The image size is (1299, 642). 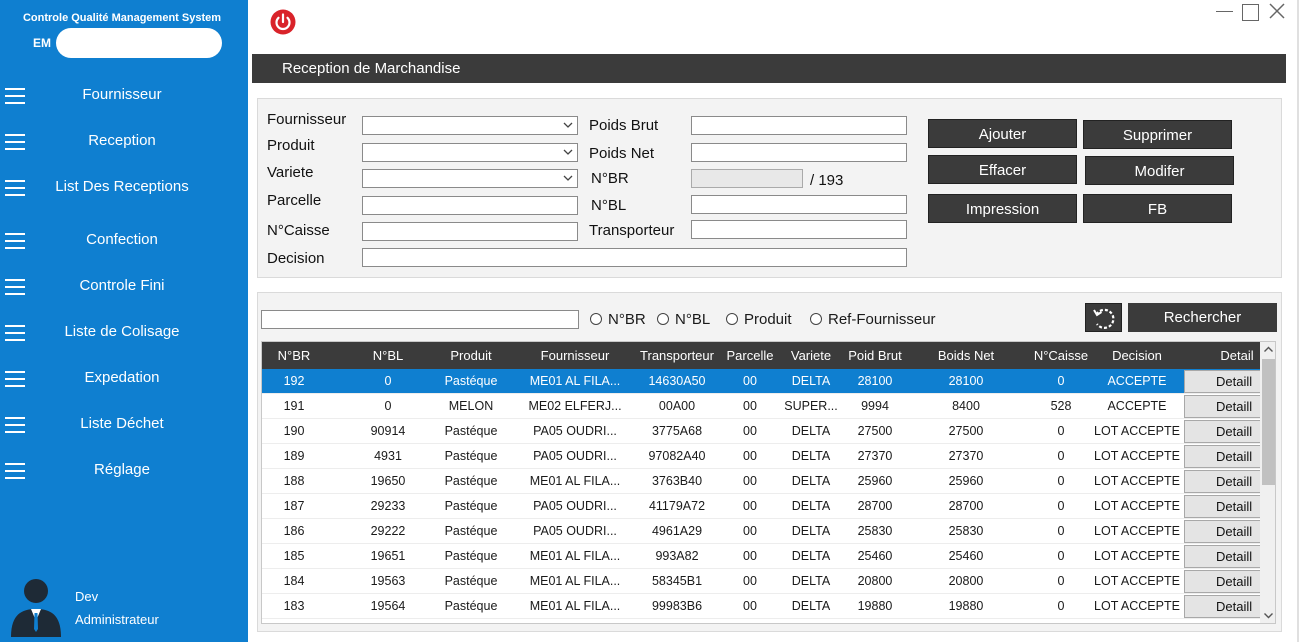 I want to click on scrollbar-thumb, so click(x=1268, y=422).